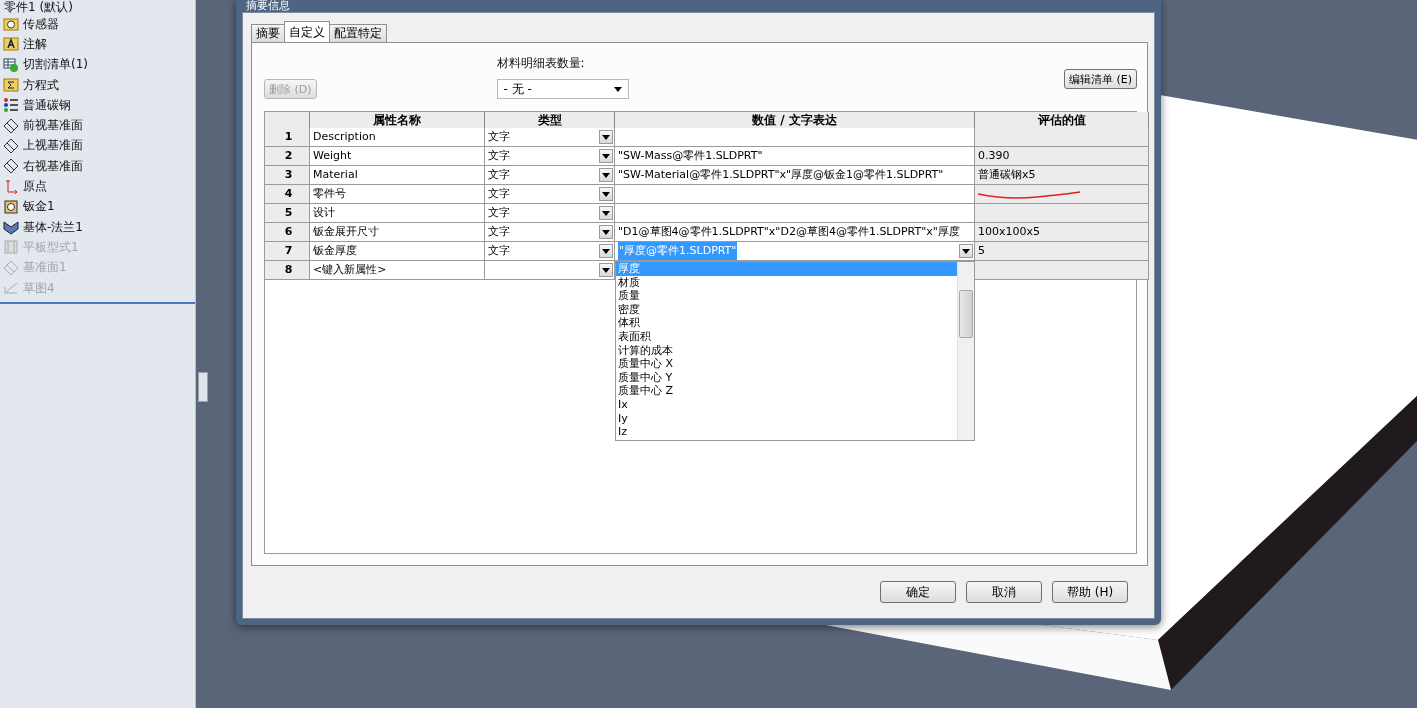 Image resolution: width=1417 pixels, height=708 pixels. Describe the element at coordinates (11, 186) in the screenshot. I see `origin-icon` at that location.